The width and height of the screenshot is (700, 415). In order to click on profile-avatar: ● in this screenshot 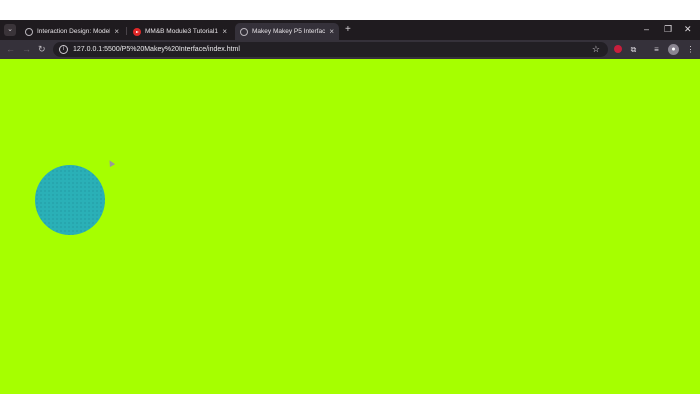, I will do `click(673, 49)`.